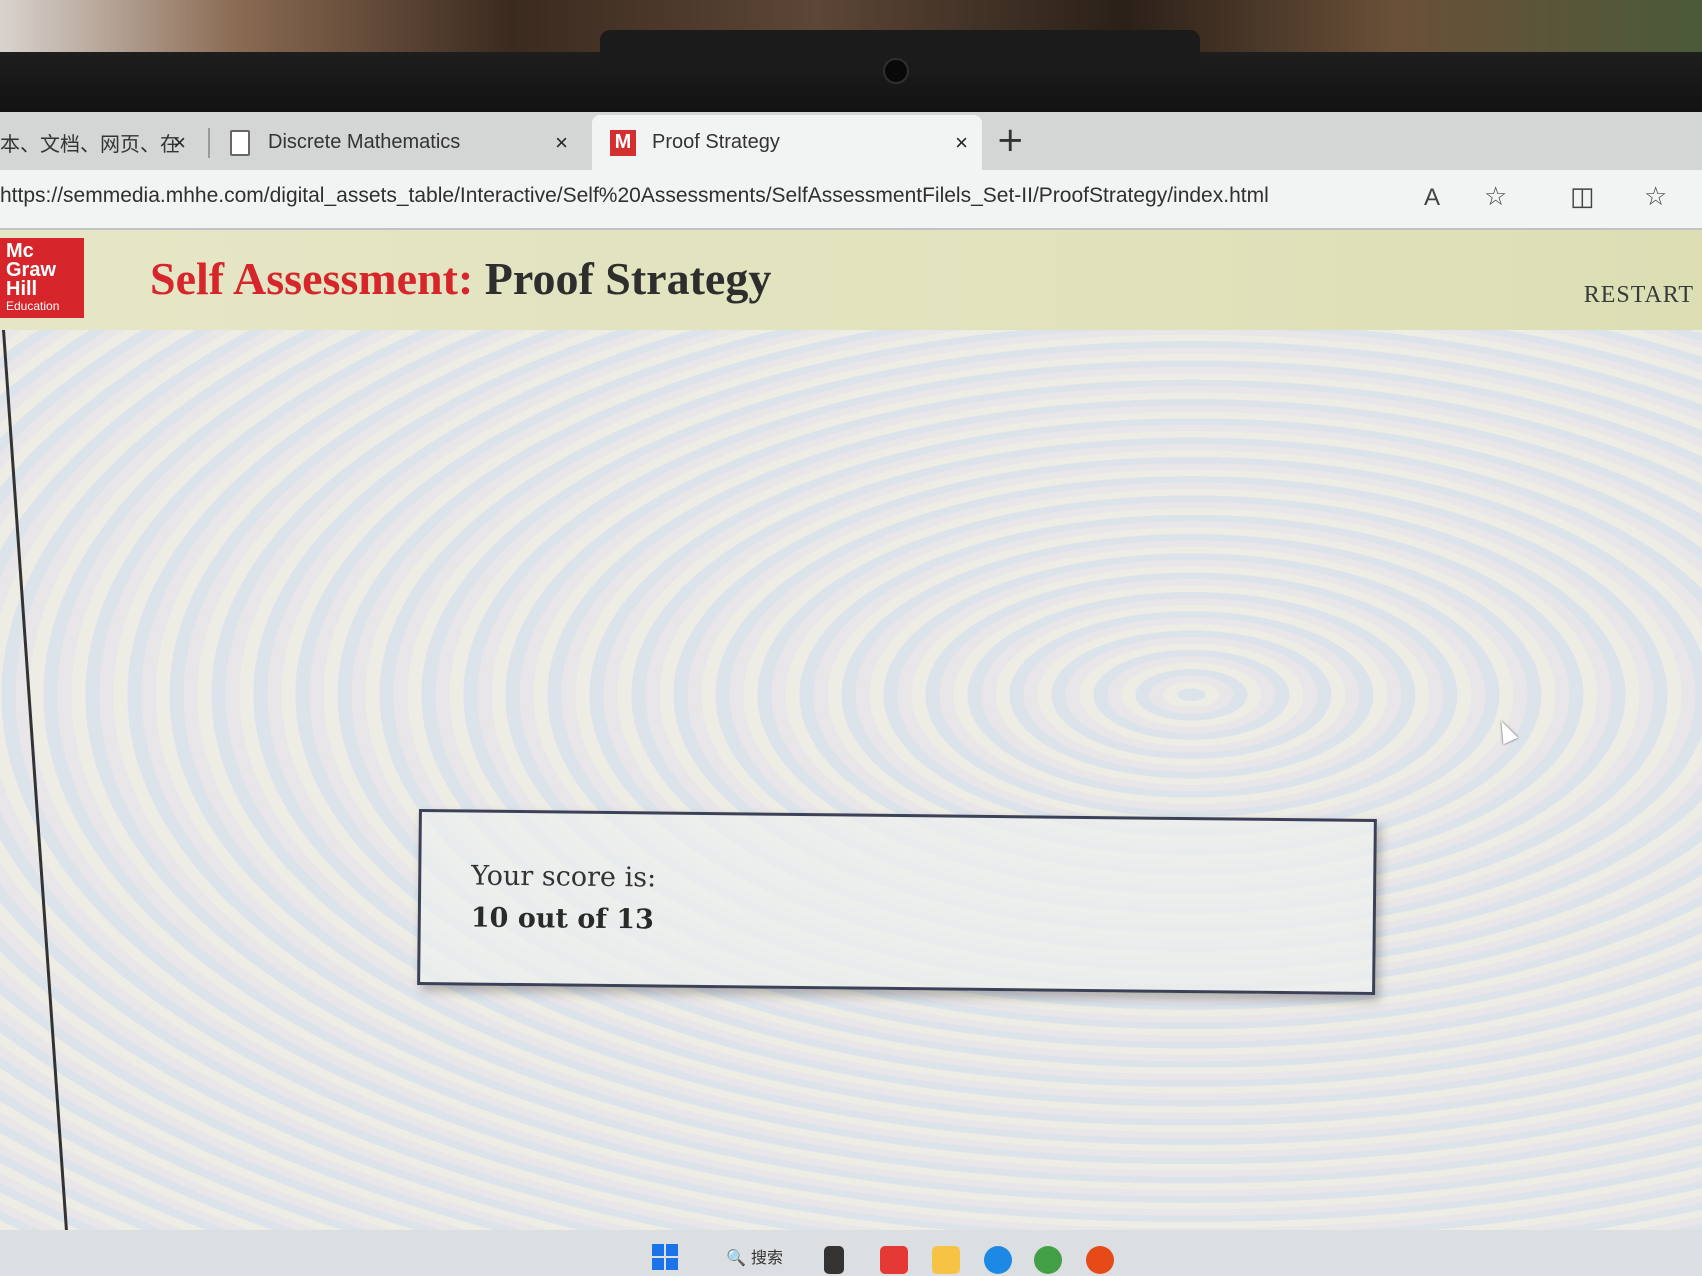 Image resolution: width=1702 pixels, height=1276 pixels. What do you see at coordinates (1495, 197) in the screenshot?
I see `add-favorite-icon: ☆` at bounding box center [1495, 197].